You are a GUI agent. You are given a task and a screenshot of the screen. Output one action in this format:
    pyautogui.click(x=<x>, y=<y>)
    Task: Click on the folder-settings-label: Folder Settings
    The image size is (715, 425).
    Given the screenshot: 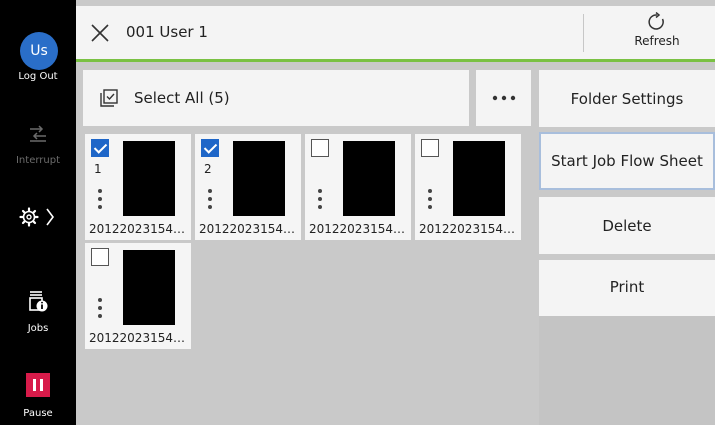 What is the action you would take?
    pyautogui.click(x=627, y=98)
    